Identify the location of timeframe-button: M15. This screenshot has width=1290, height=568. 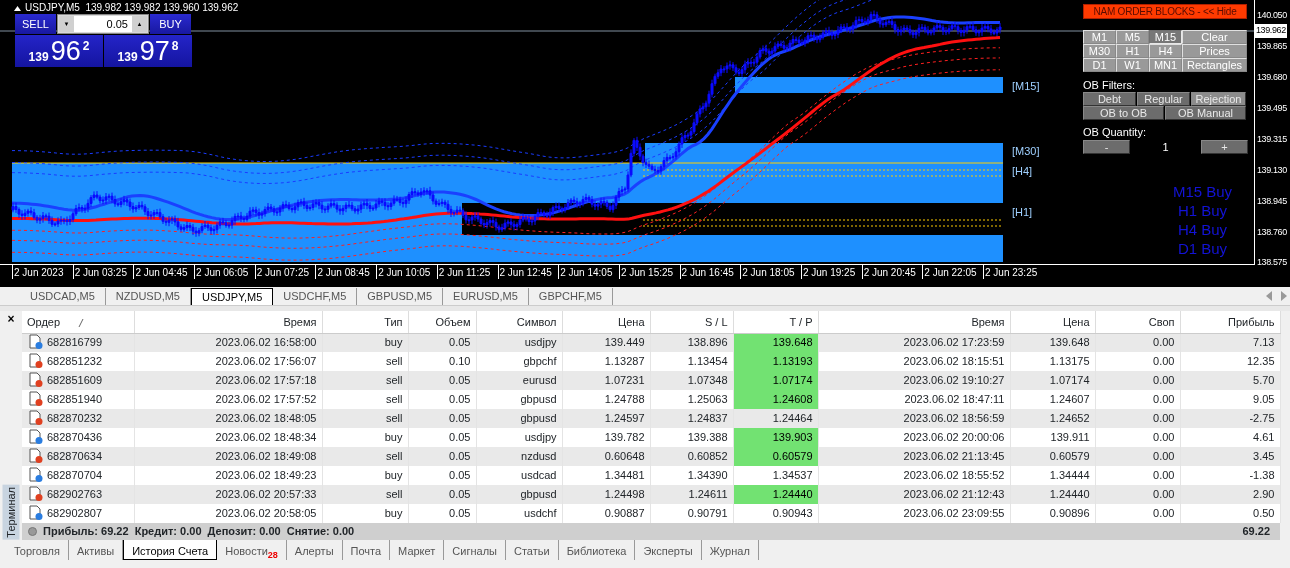
(1165, 36).